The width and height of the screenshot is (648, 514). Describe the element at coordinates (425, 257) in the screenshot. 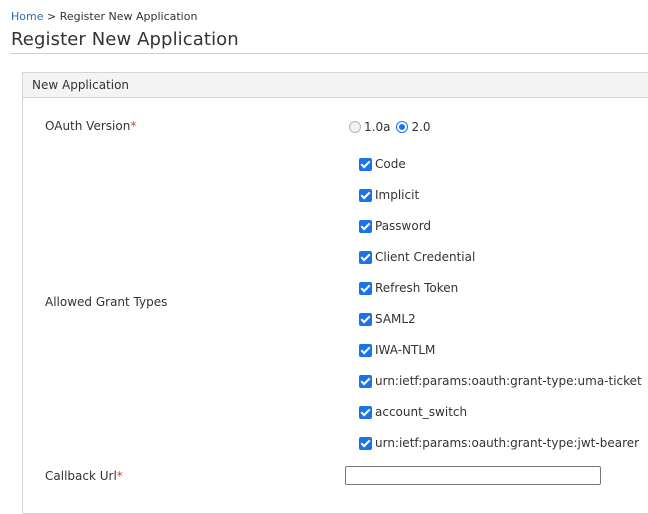

I see `grant-type-label: Client Credential` at that location.